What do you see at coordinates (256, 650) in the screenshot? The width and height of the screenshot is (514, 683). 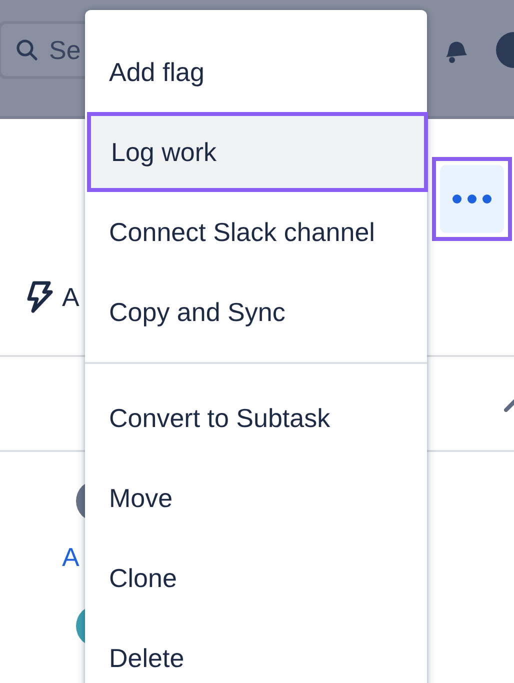 I see `menu-item: Delete` at bounding box center [256, 650].